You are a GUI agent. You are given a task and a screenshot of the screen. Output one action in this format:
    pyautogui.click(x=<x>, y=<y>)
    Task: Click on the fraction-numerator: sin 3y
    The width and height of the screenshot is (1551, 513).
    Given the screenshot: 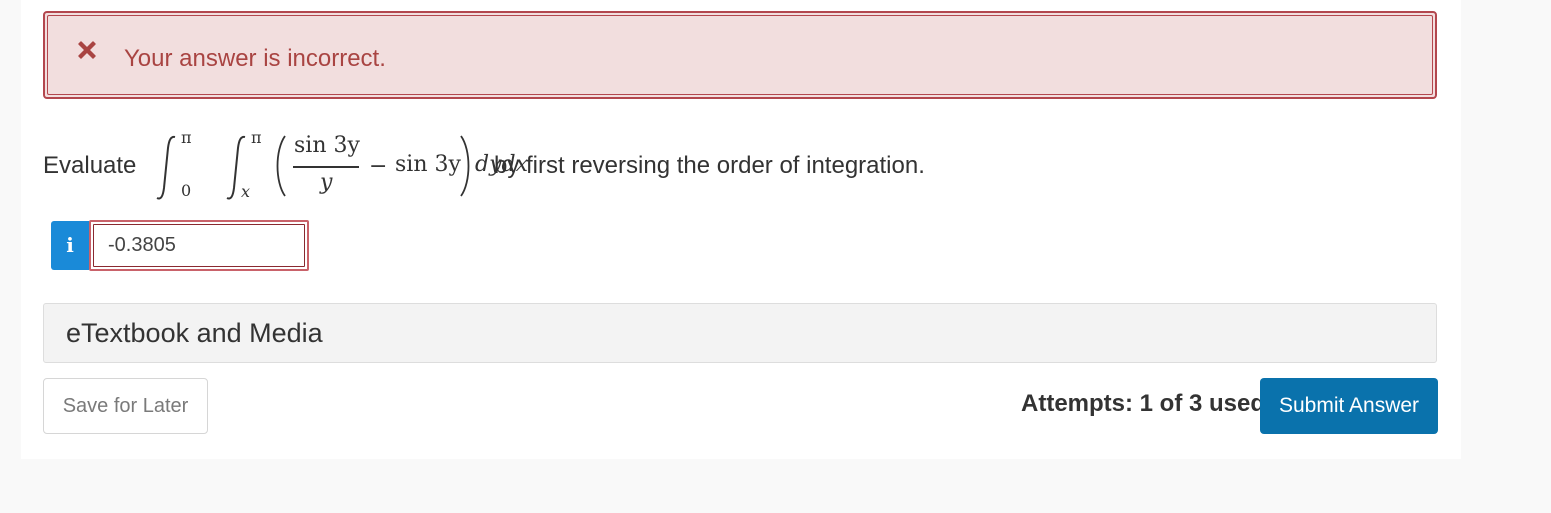 What is the action you would take?
    pyautogui.click(x=327, y=145)
    